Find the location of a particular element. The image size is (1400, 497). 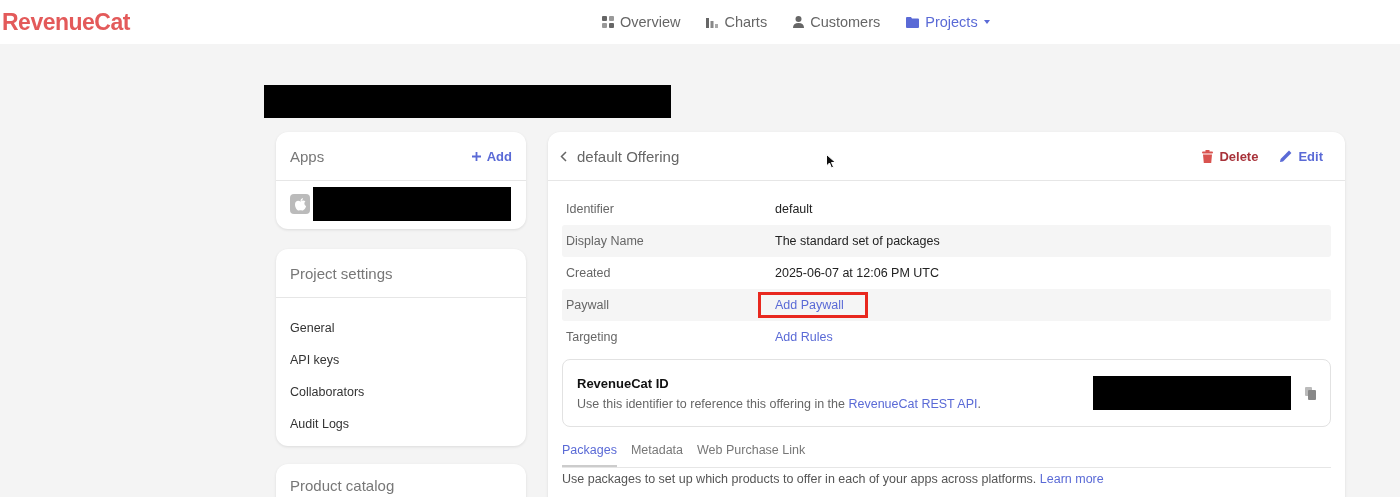

field-label: Targeting is located at coordinates (592, 337).